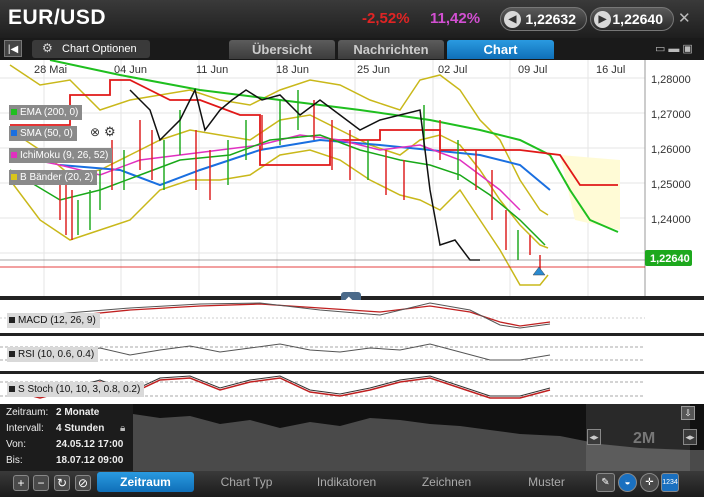  Describe the element at coordinates (292, 70) in the screenshot. I see `x-tick-label: 18 Jun` at that location.